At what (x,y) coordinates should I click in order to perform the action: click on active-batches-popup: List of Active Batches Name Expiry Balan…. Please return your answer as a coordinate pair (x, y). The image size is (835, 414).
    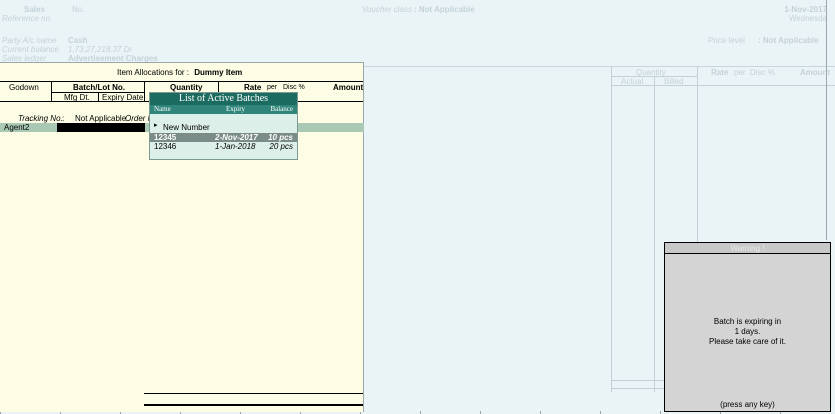
    Looking at the image, I should click on (223, 126).